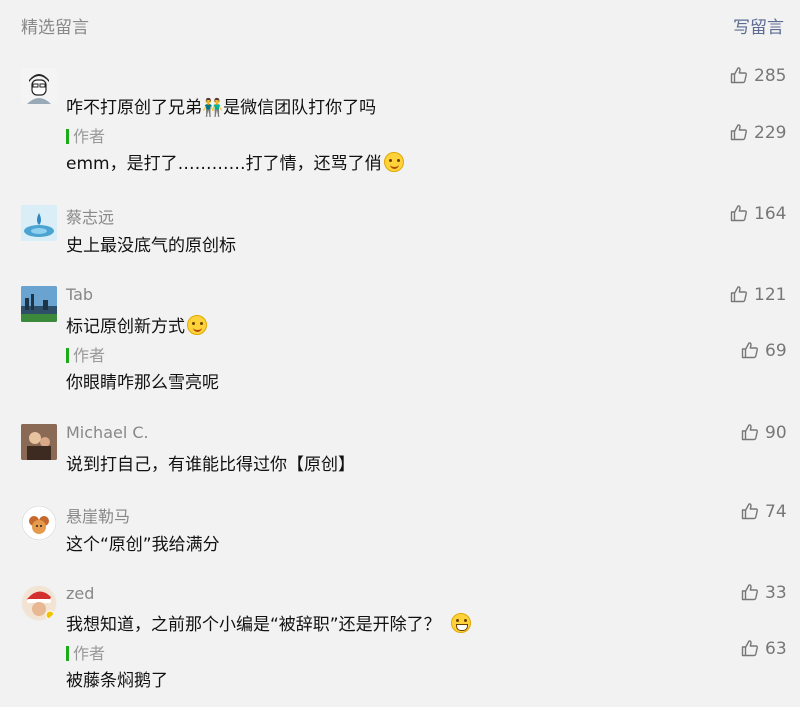  I want to click on nickname: Tab, so click(79, 294).